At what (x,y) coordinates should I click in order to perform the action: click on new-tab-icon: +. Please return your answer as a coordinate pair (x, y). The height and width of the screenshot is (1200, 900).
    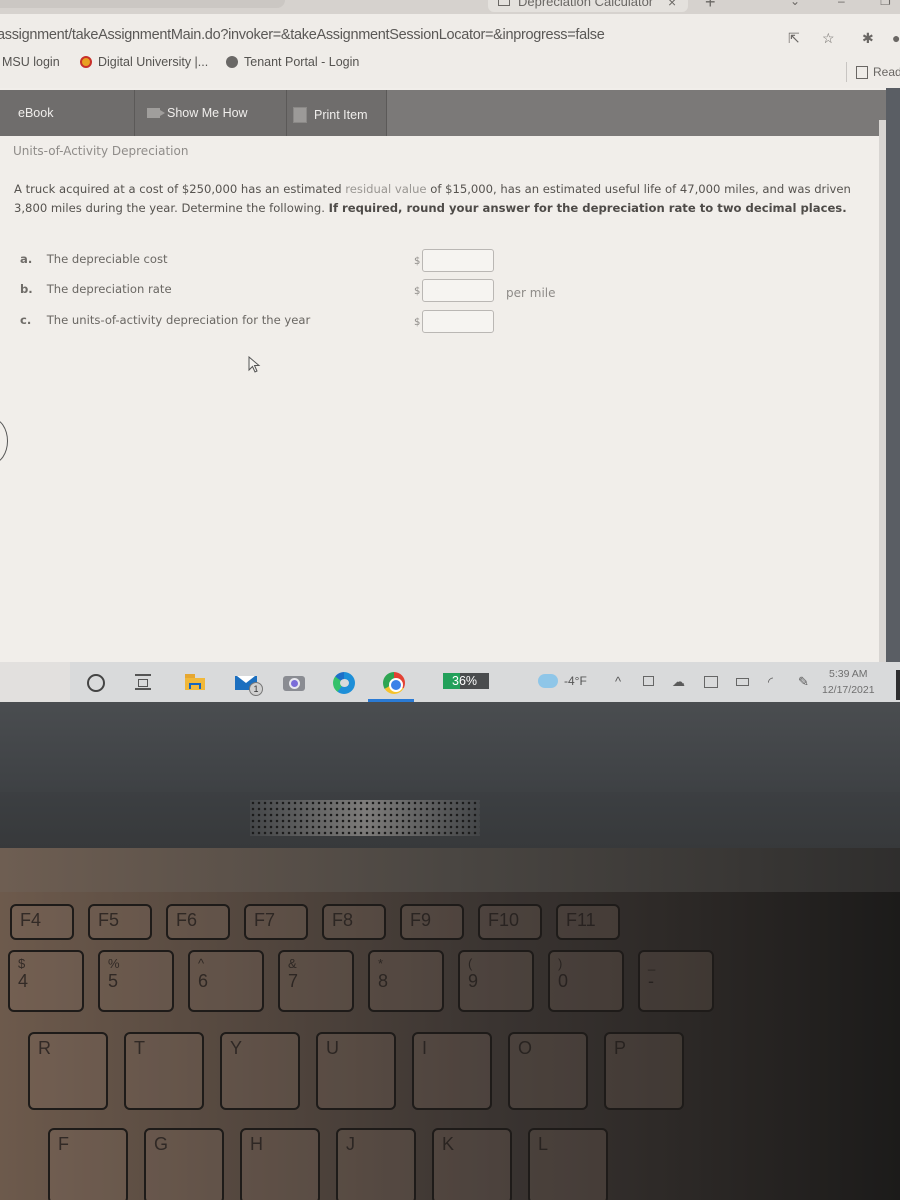
    Looking at the image, I should click on (710, 6).